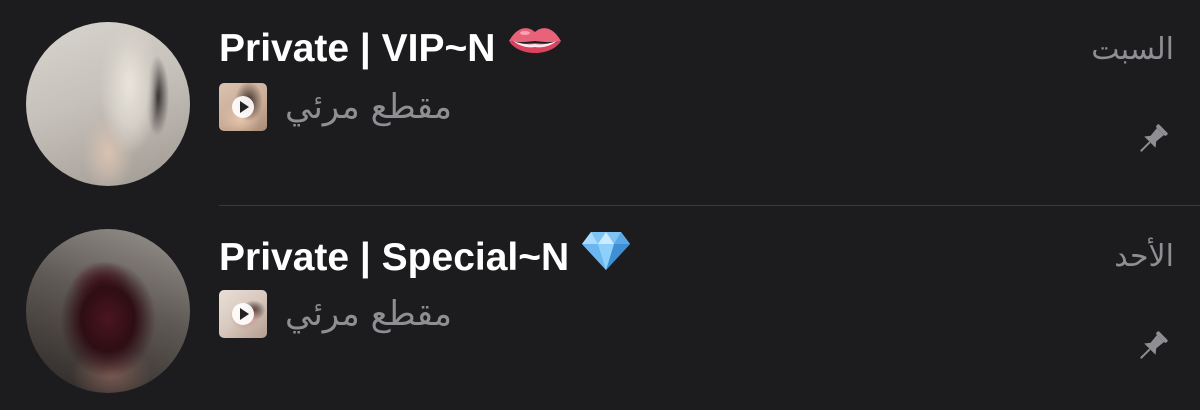  Describe the element at coordinates (394, 257) in the screenshot. I see `chat-title-text: Private | Special~N` at that location.